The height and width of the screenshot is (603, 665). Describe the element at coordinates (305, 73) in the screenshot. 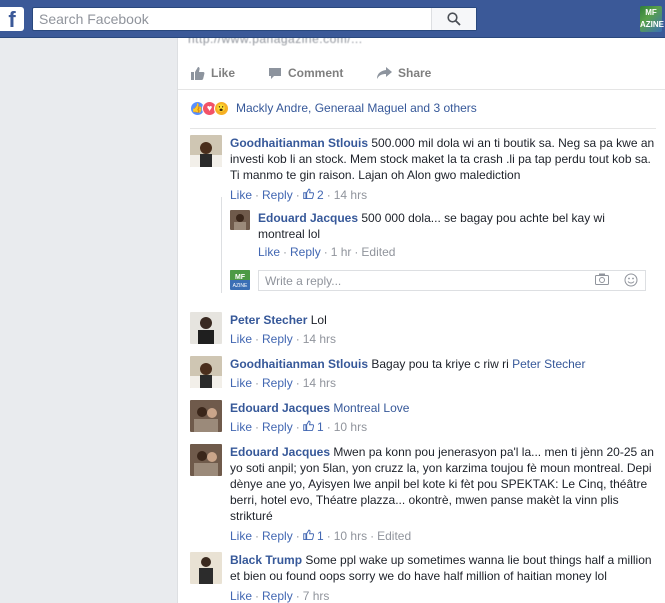

I see `comment-action-button: Comment` at that location.